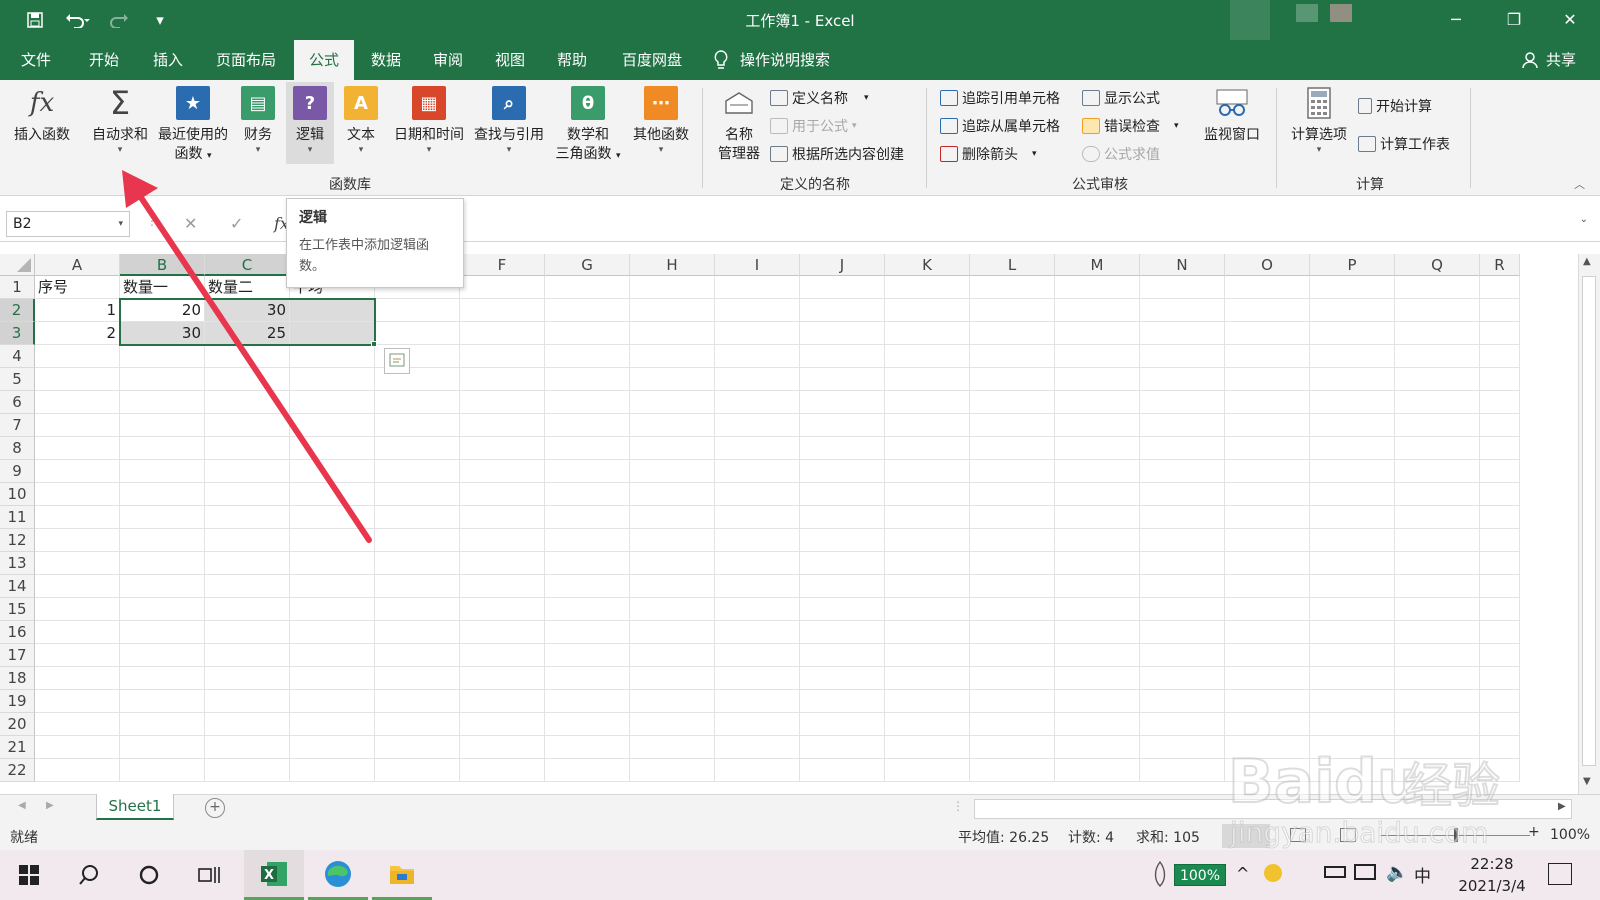 The height and width of the screenshot is (900, 1600). Describe the element at coordinates (332, 402) in the screenshot. I see `cell-d6` at that location.